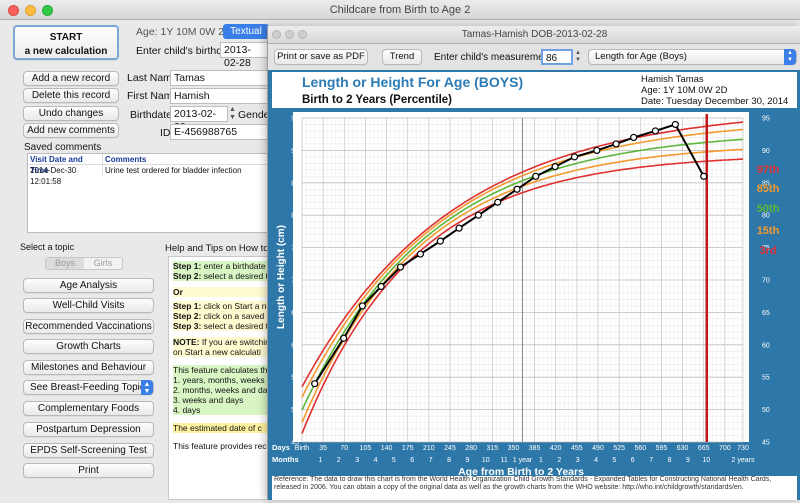 This screenshot has width=800, height=503. What do you see at coordinates (232, 114) in the screenshot?
I see `birthdate-stepper: ▲ ▼` at bounding box center [232, 114].